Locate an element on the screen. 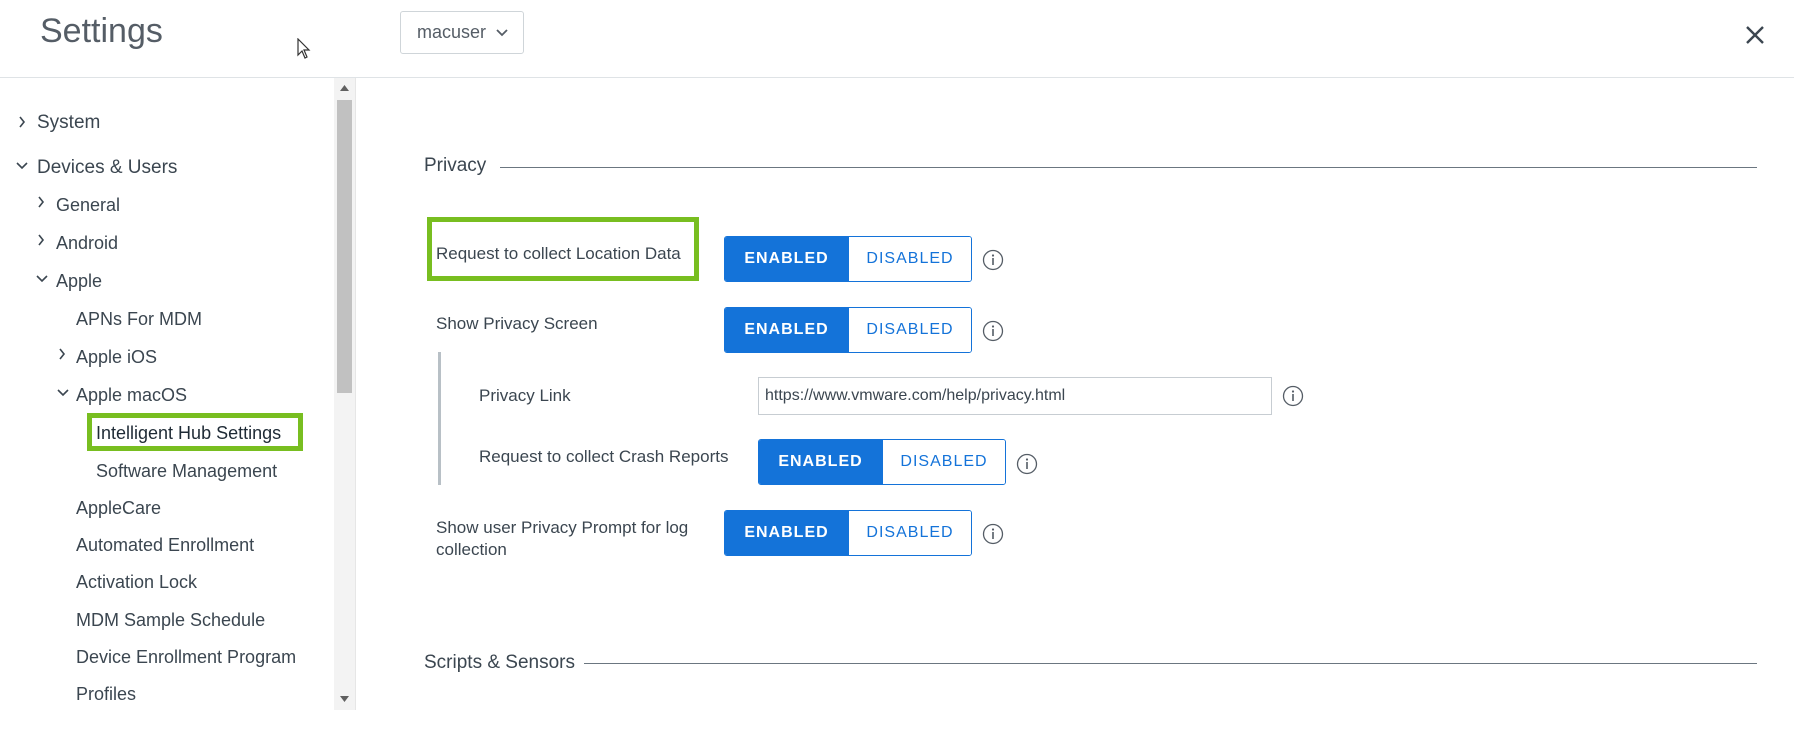 Image resolution: width=1794 pixels, height=740 pixels. sidebar-item-apple-macos: Apple macOS is located at coordinates (131, 395).